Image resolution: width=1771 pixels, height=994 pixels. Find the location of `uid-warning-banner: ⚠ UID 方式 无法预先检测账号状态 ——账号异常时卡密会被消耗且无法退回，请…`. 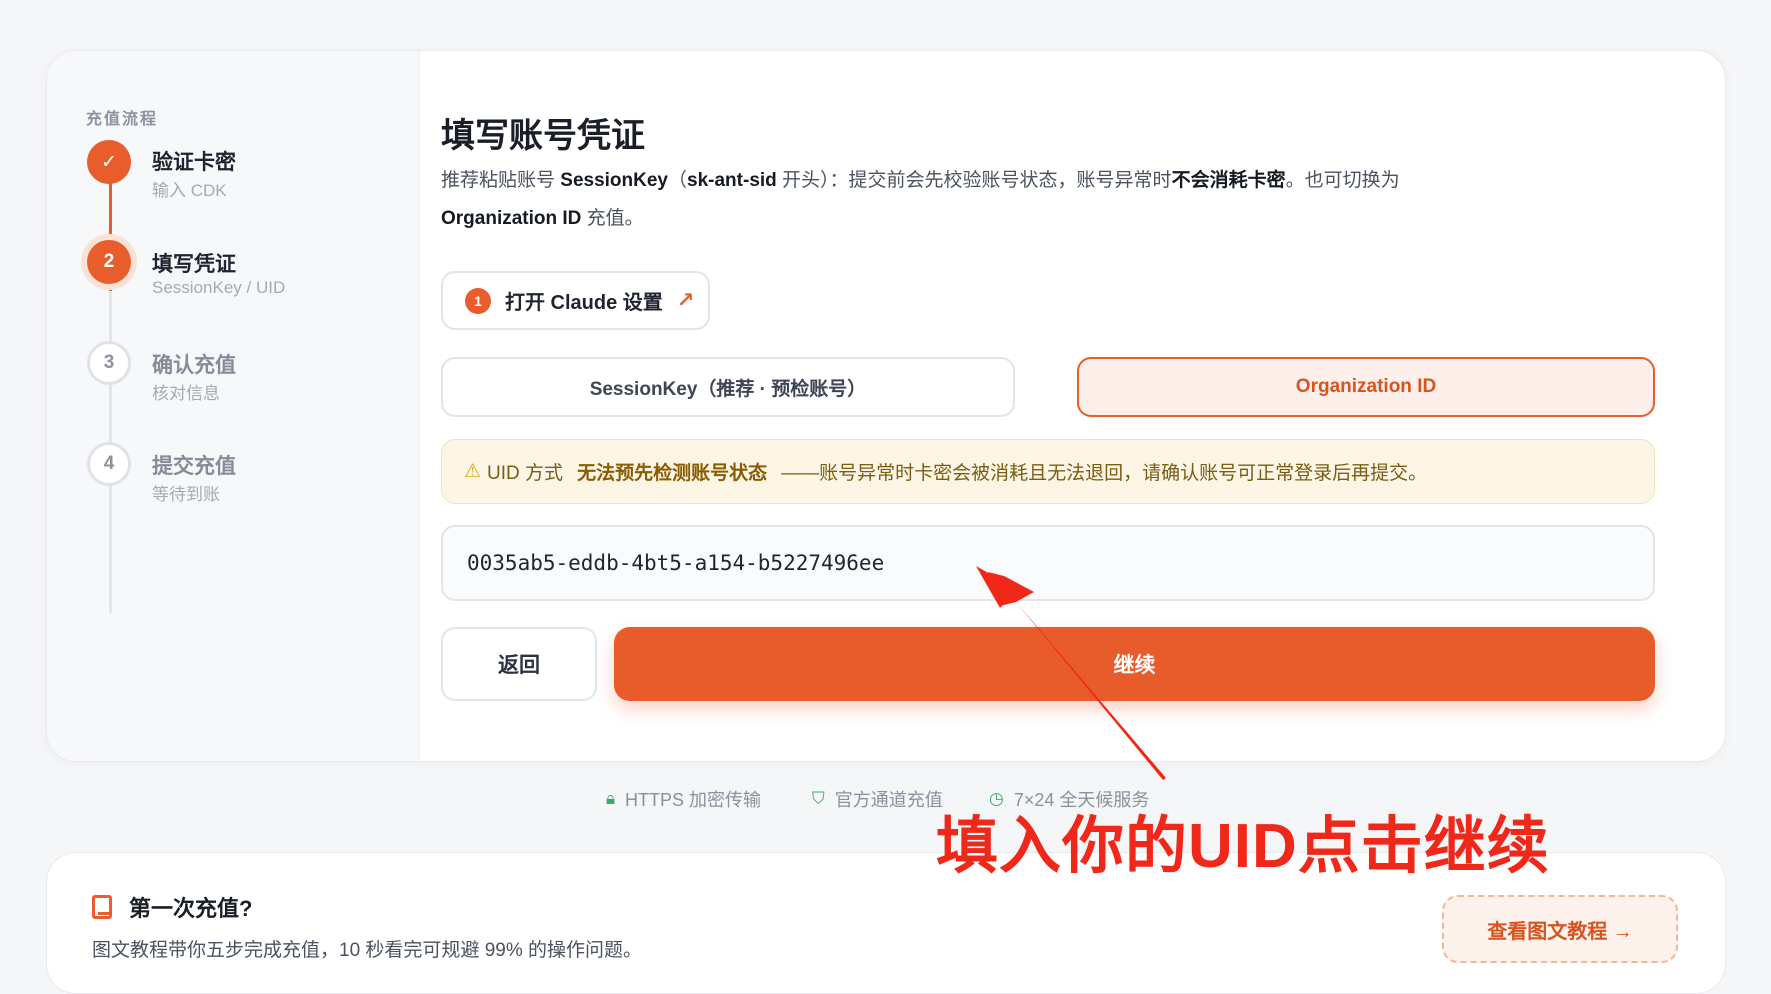

uid-warning-banner: ⚠ UID 方式 无法预先检测账号状态 ——账号异常时卡密会被消耗且无法退回，请… is located at coordinates (1048, 471).